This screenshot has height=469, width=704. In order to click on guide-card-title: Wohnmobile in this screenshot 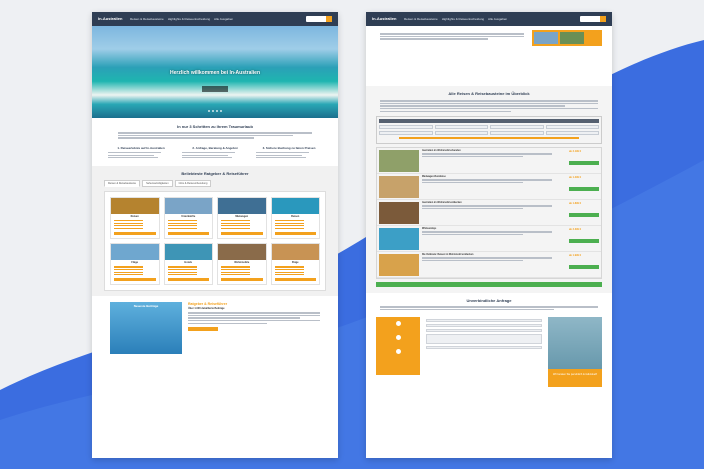, I will do `click(242, 262)`.